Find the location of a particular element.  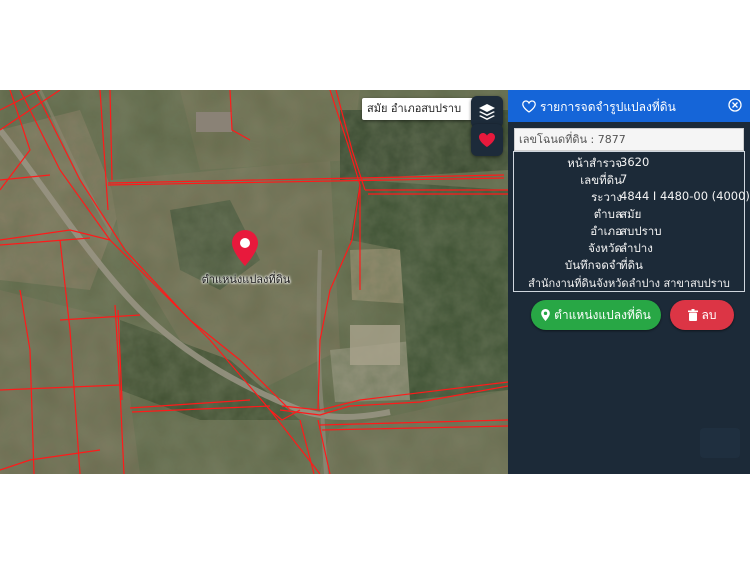

favorite-button is located at coordinates (487, 140).